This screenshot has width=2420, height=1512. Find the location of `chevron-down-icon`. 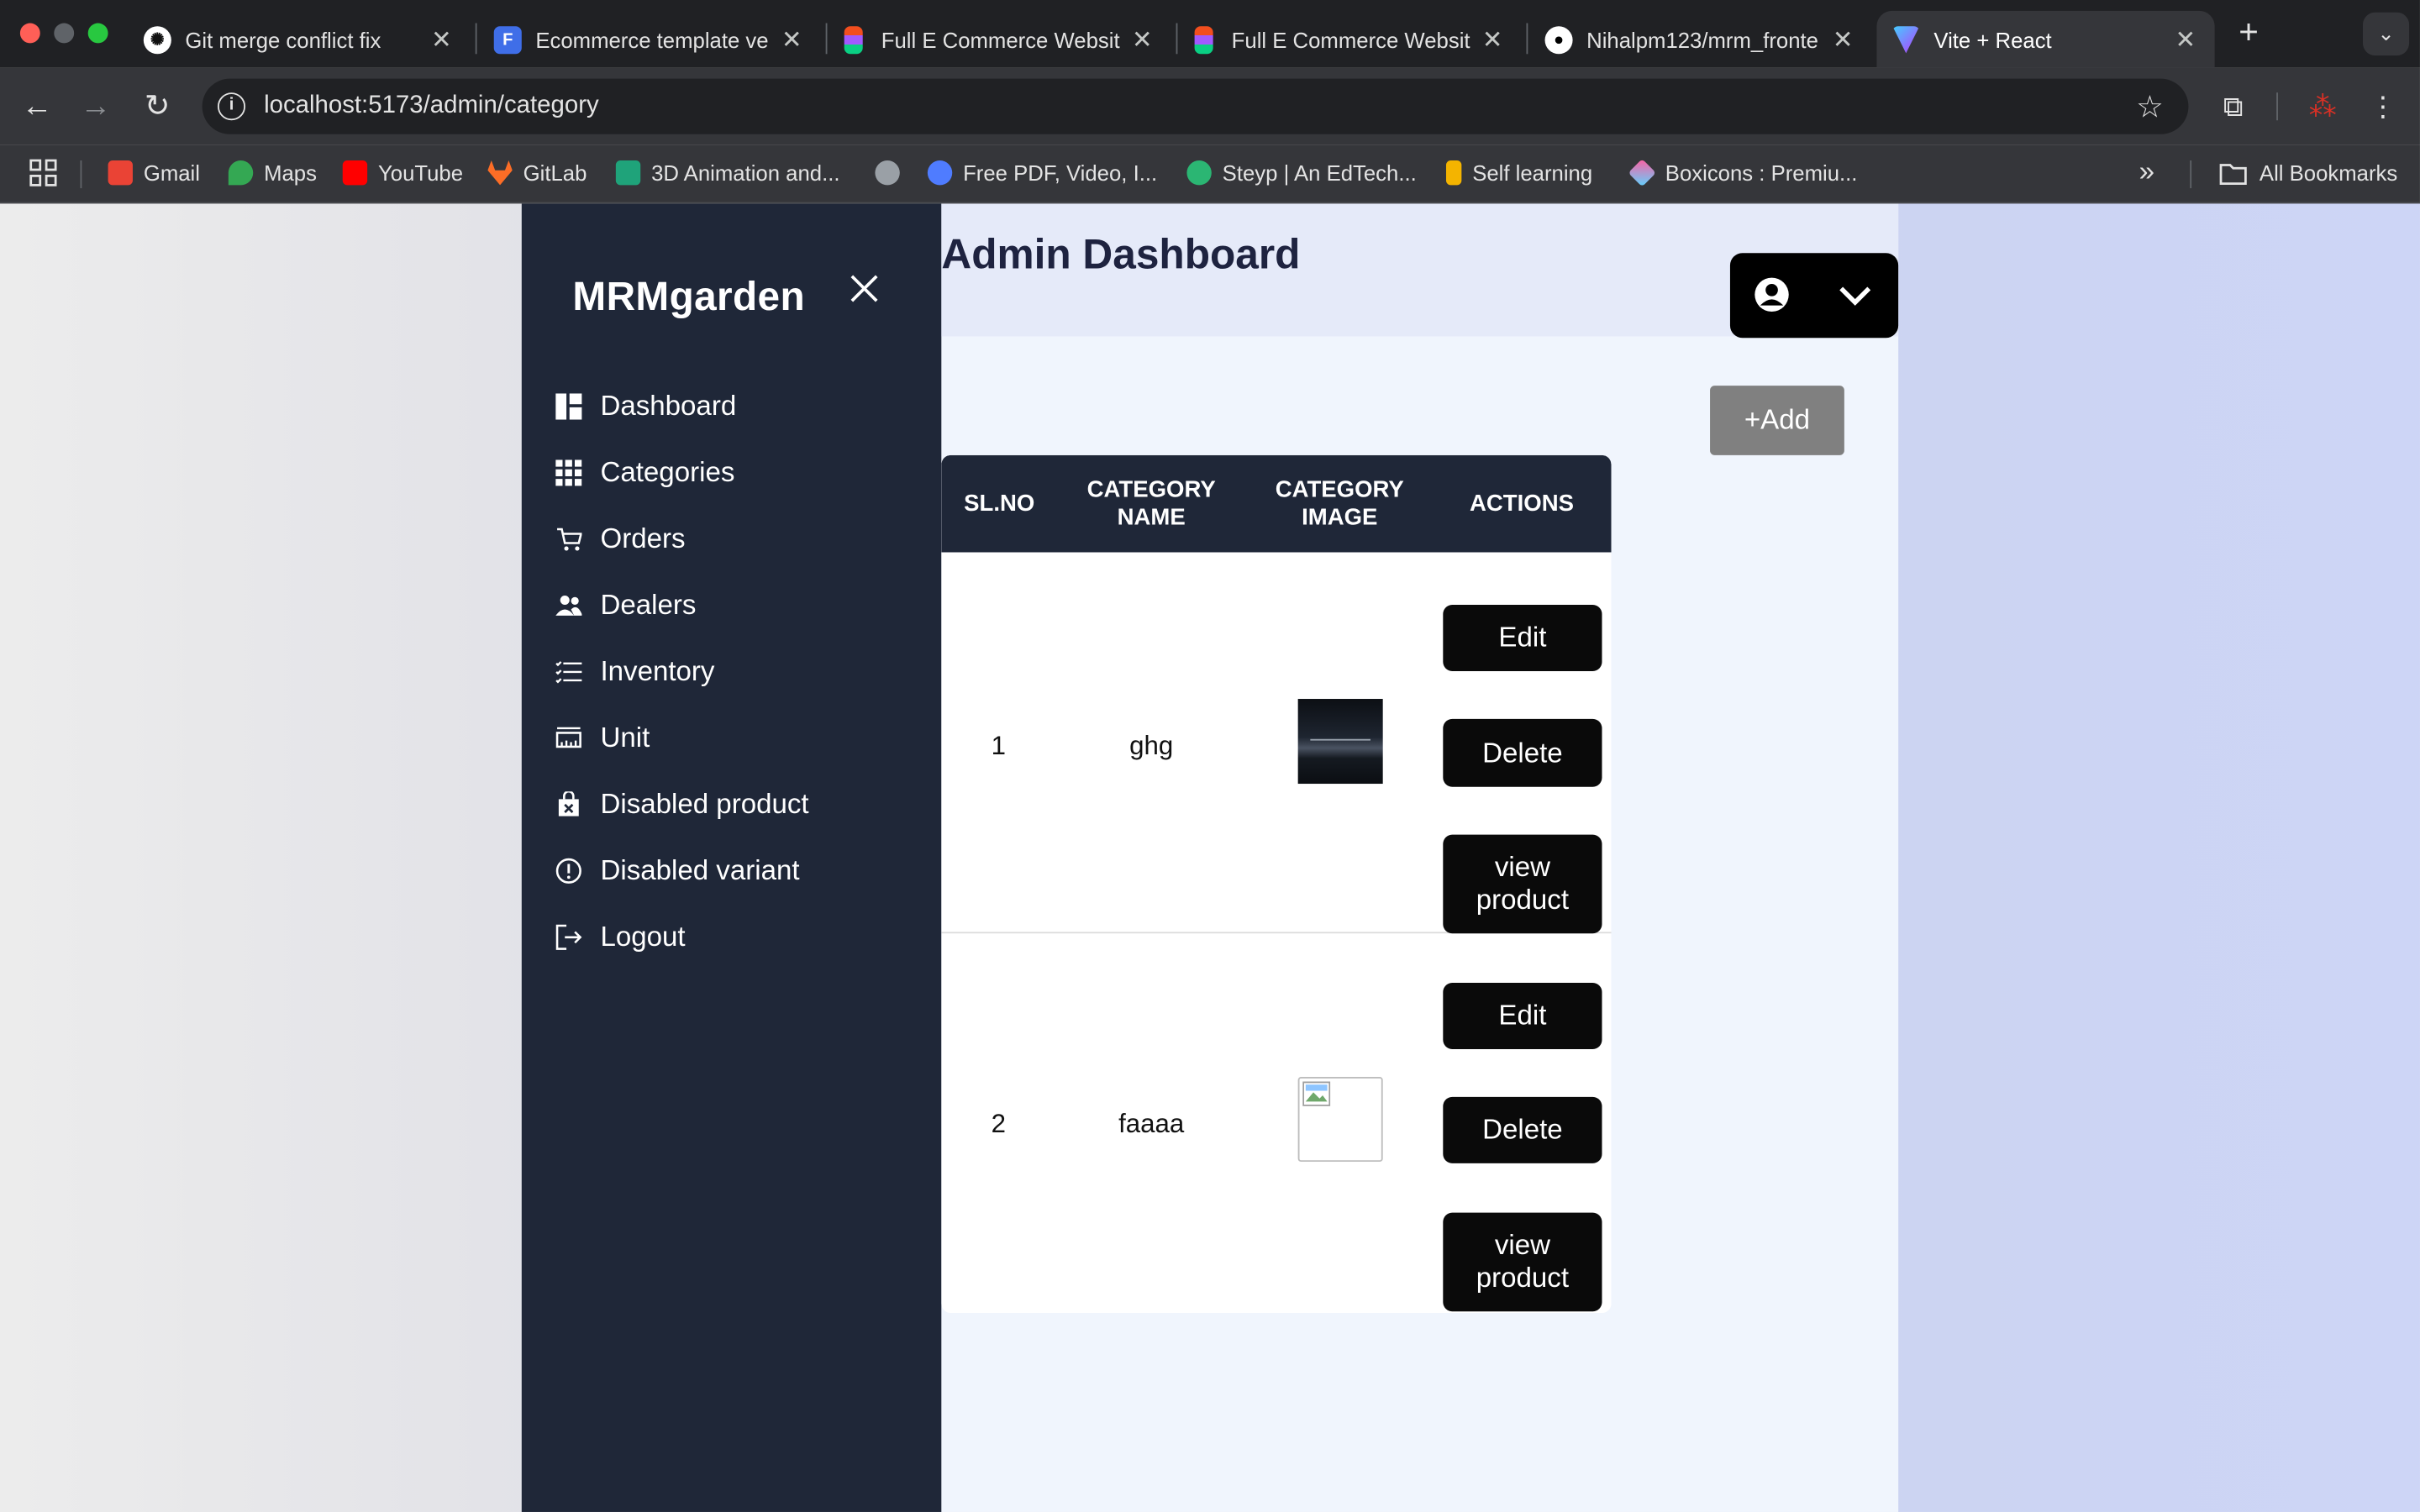

chevron-down-icon is located at coordinates (1855, 296).